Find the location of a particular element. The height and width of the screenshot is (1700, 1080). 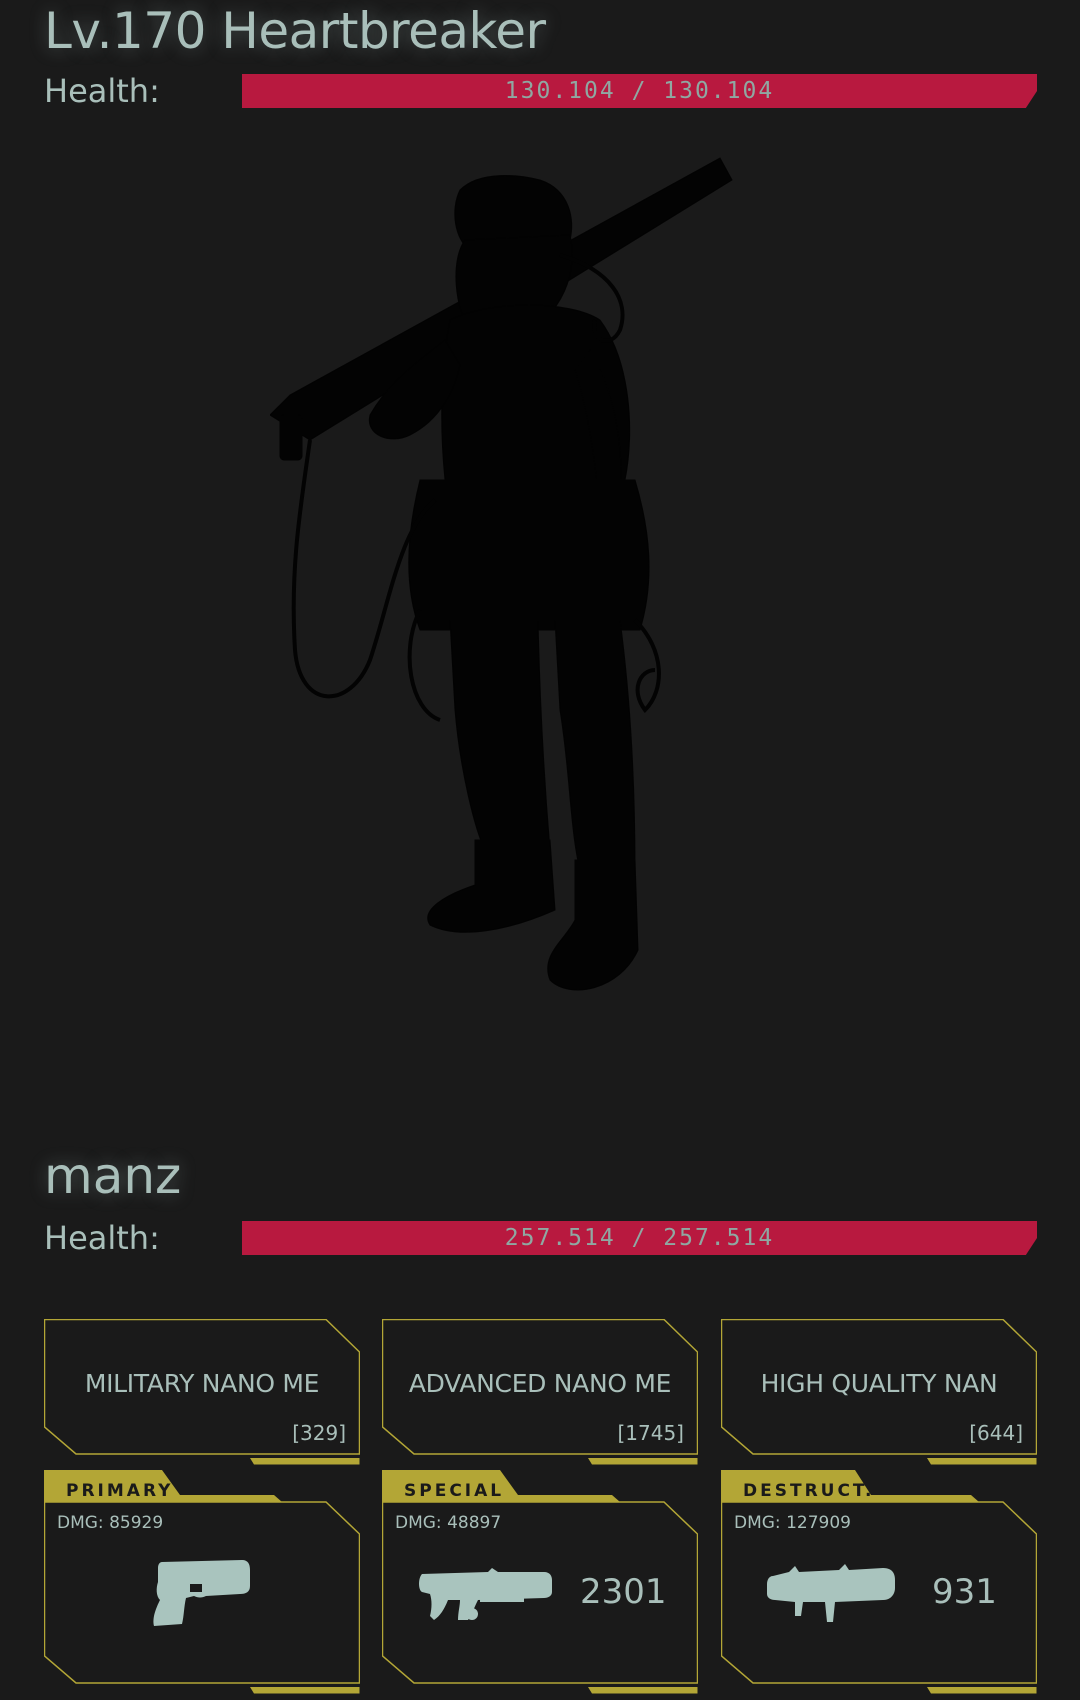

enemy-health-bar: 130.104 / 130.104 is located at coordinates (639, 91).